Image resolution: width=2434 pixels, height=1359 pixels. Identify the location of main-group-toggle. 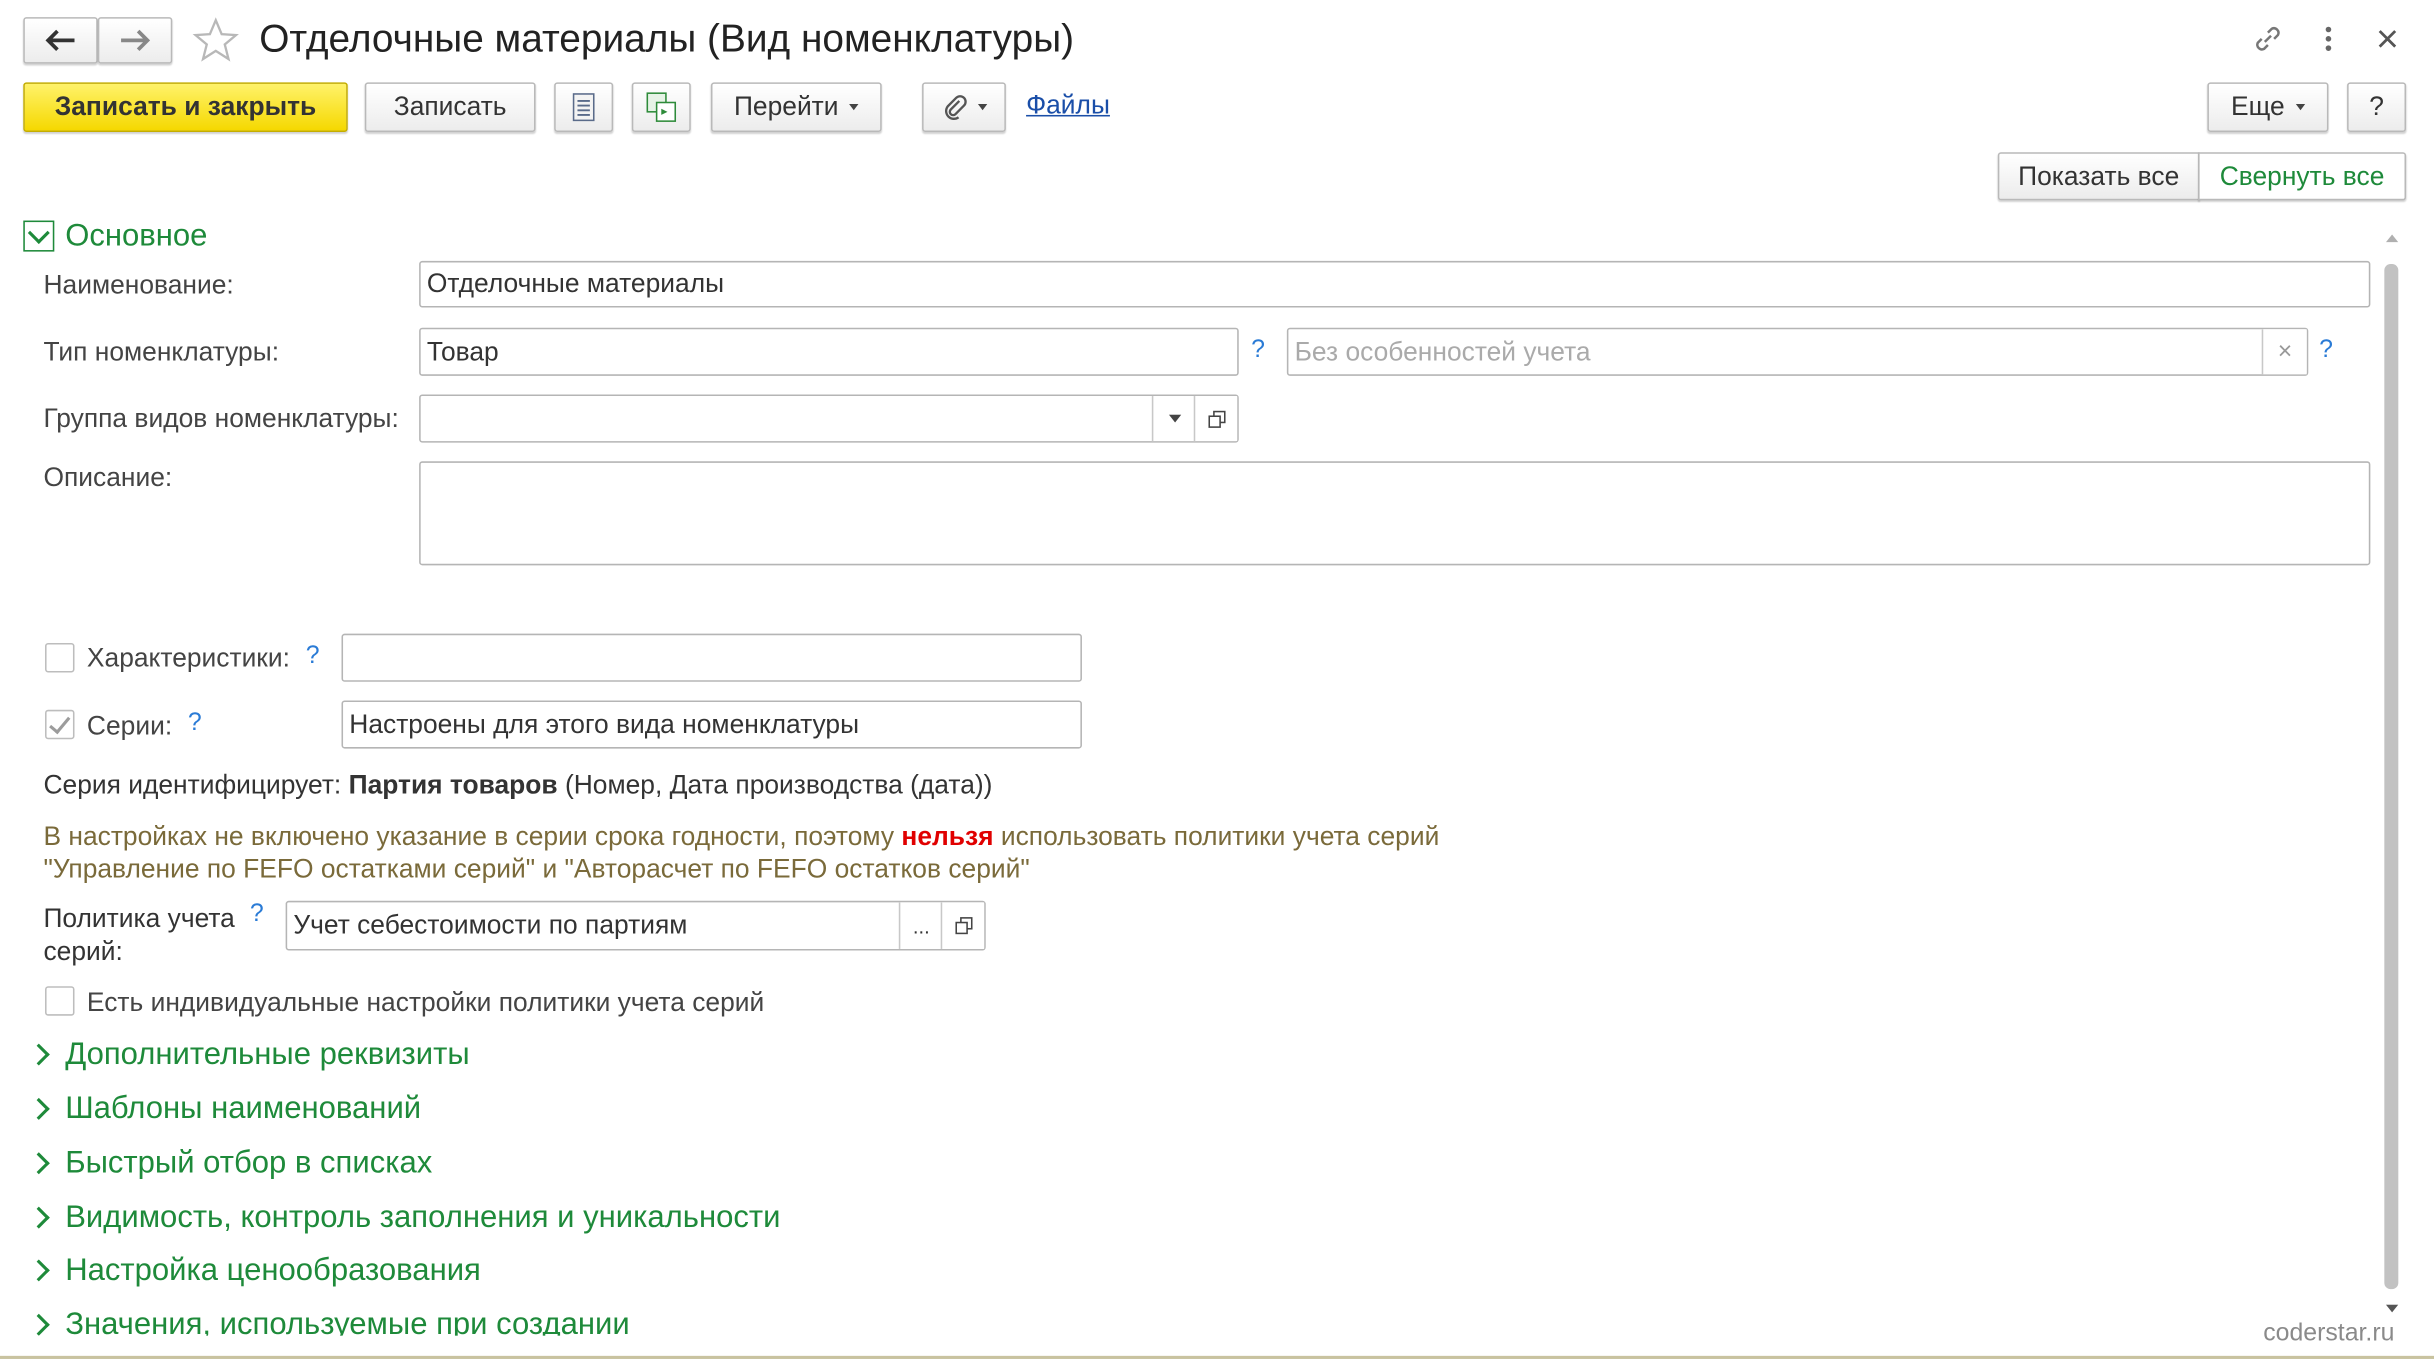
(39, 236).